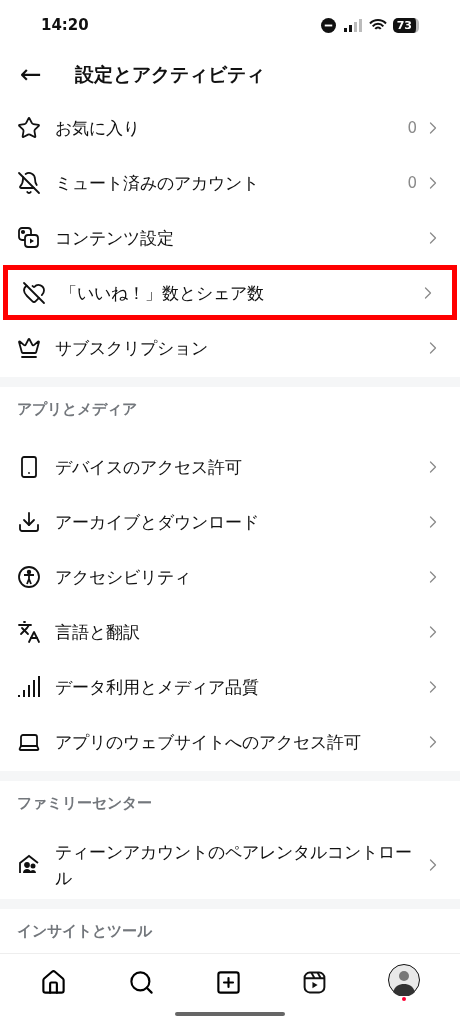  Describe the element at coordinates (29, 521) in the screenshot. I see `download-icon` at that location.